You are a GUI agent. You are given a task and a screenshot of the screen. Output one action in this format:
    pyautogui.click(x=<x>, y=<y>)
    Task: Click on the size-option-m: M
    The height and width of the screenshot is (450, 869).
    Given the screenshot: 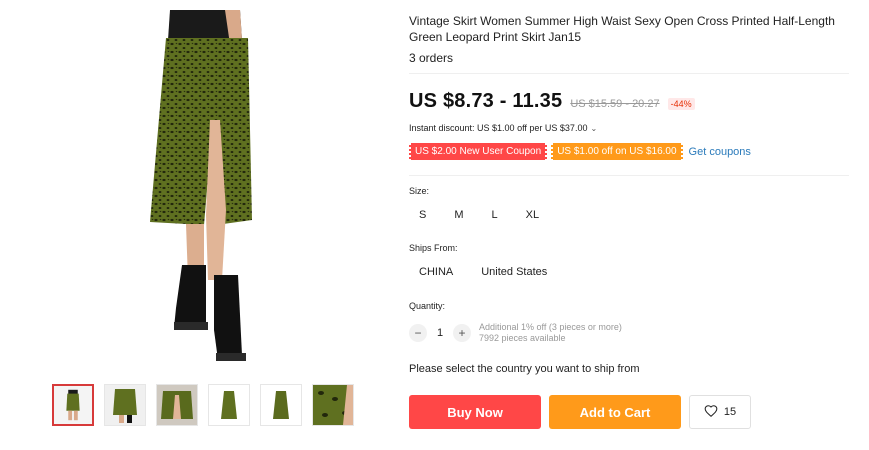 What is the action you would take?
    pyautogui.click(x=458, y=215)
    